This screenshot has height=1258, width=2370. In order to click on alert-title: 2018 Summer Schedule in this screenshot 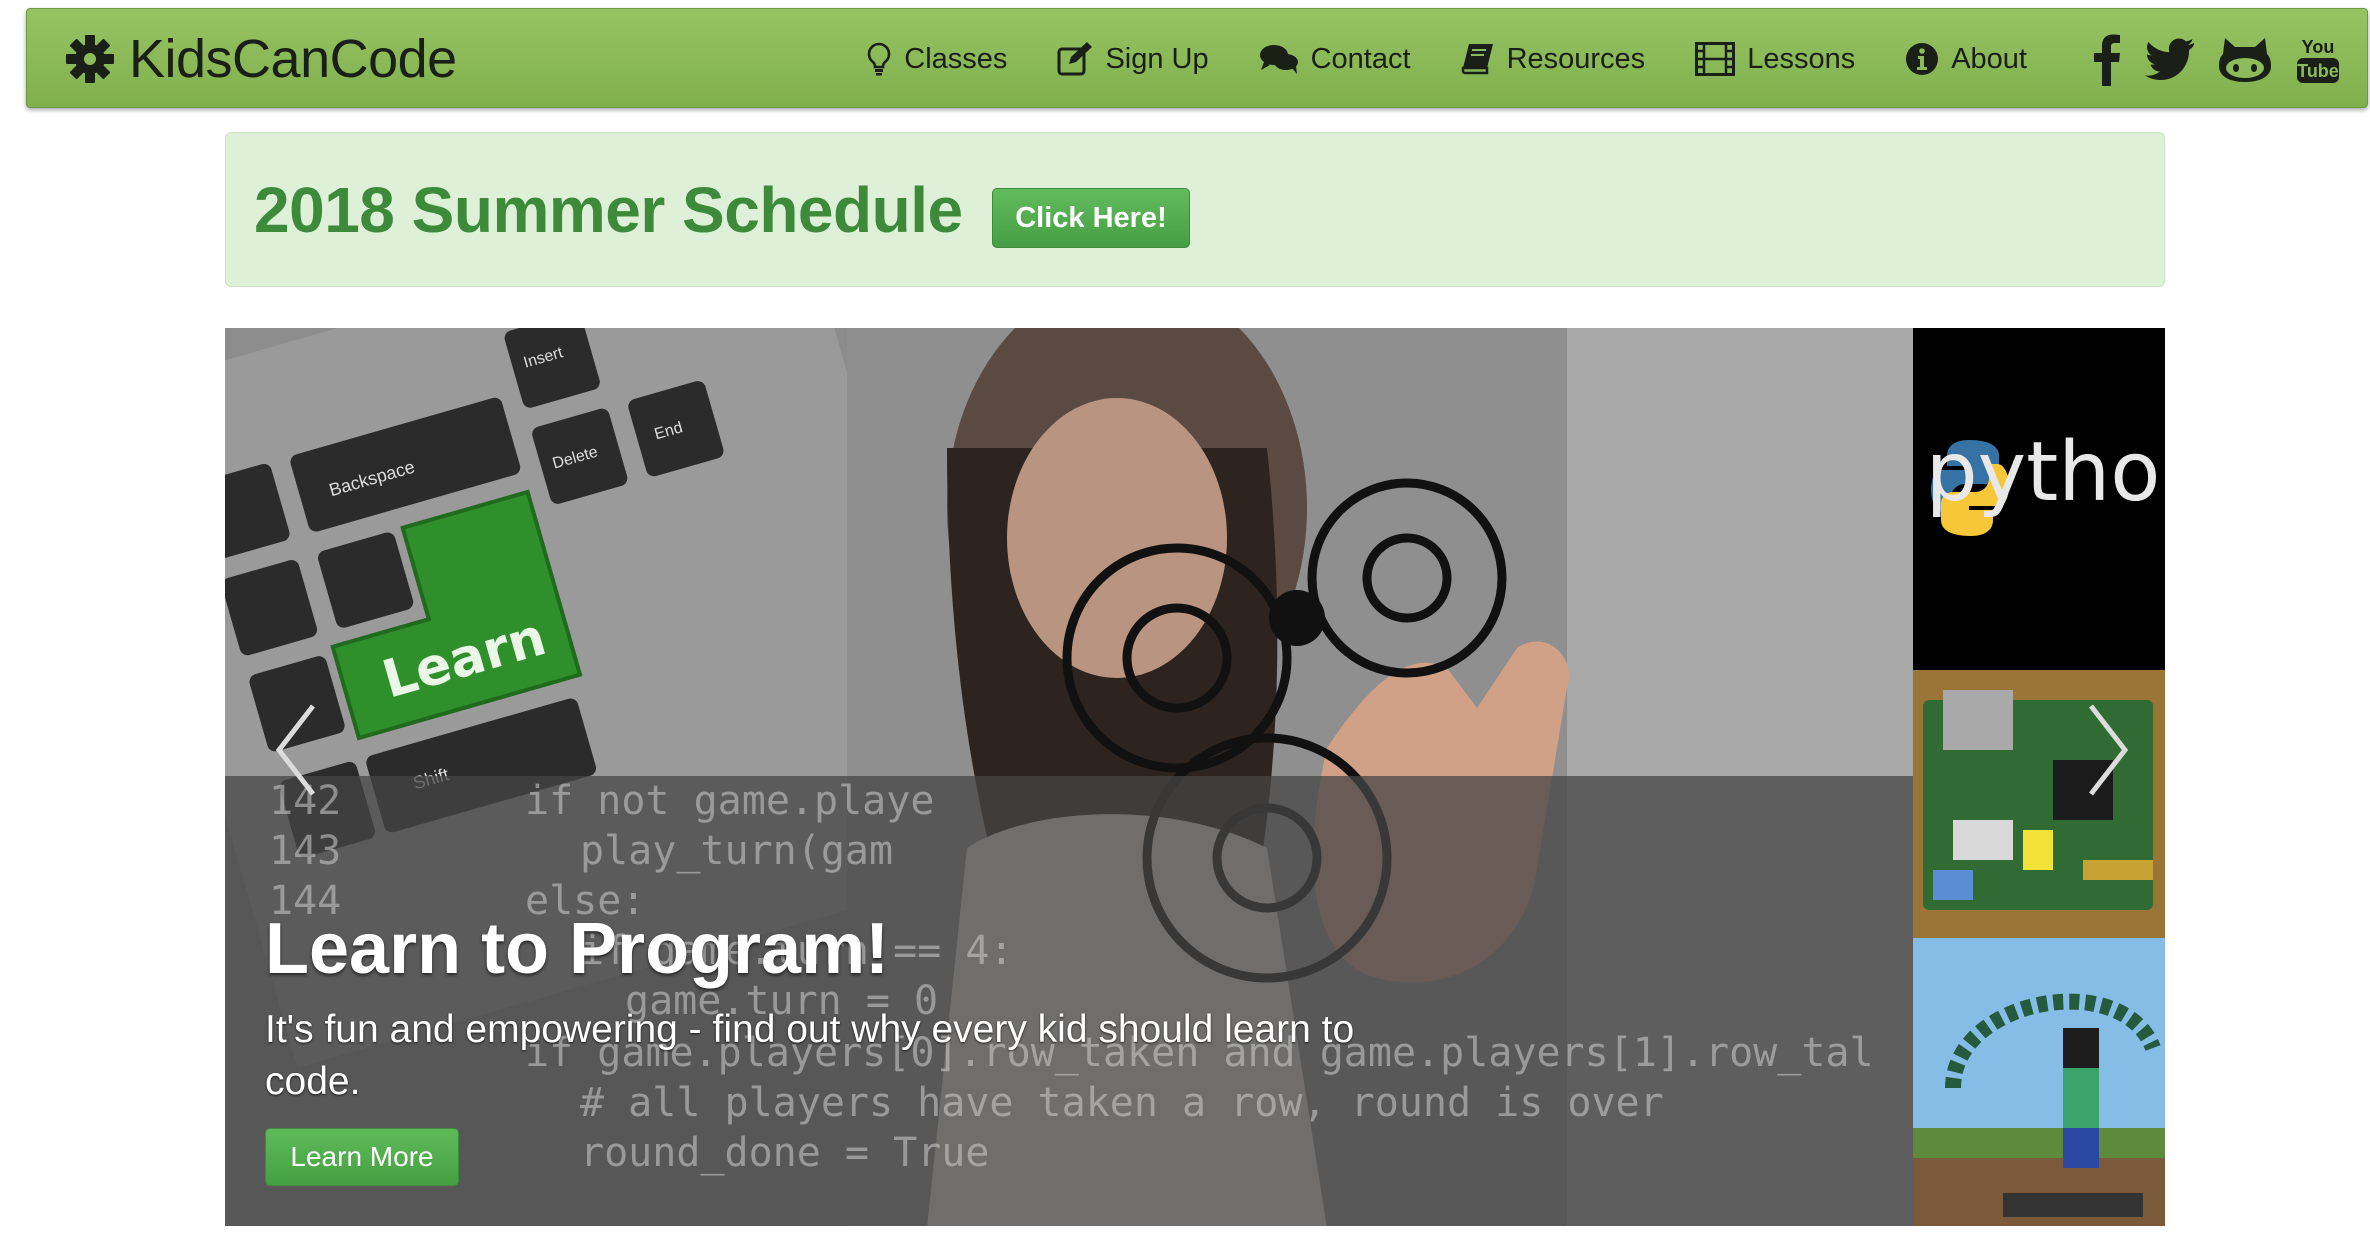, I will do `click(608, 210)`.